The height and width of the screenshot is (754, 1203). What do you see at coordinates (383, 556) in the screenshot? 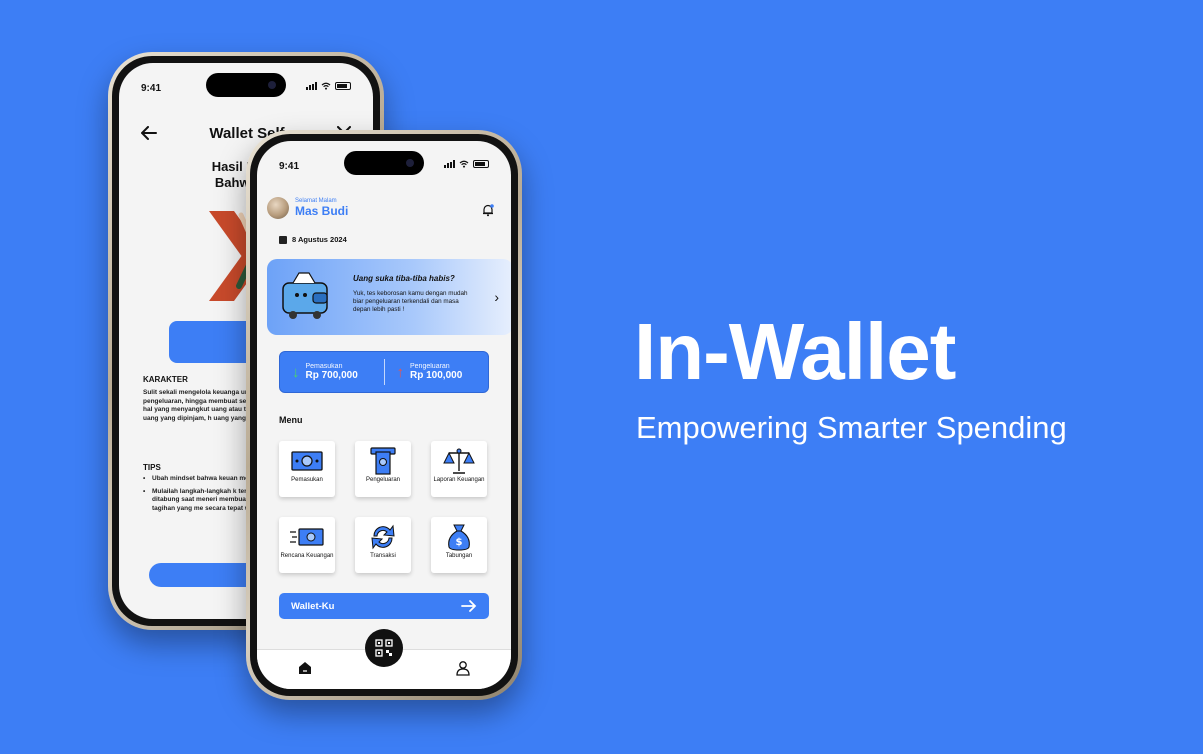
I see `menu-label: Transaksi` at bounding box center [383, 556].